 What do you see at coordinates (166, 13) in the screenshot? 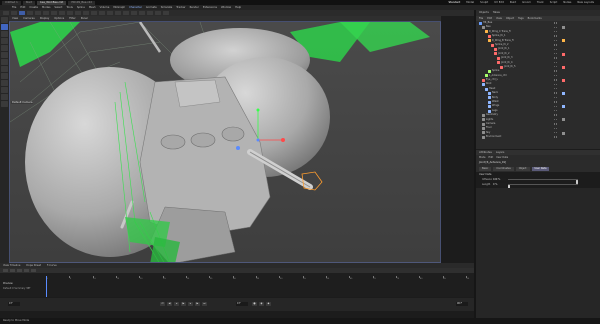
I see `light-icon` at bounding box center [166, 13].